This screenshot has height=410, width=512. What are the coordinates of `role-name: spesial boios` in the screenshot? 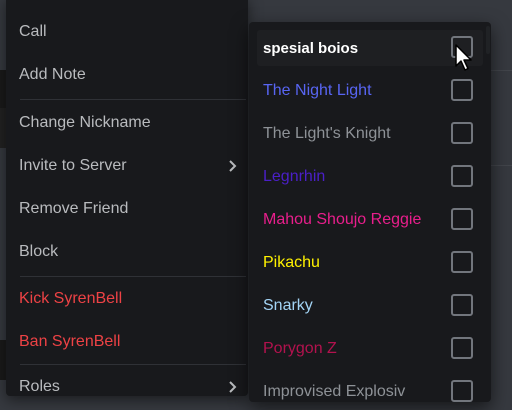 It's located at (311, 48).